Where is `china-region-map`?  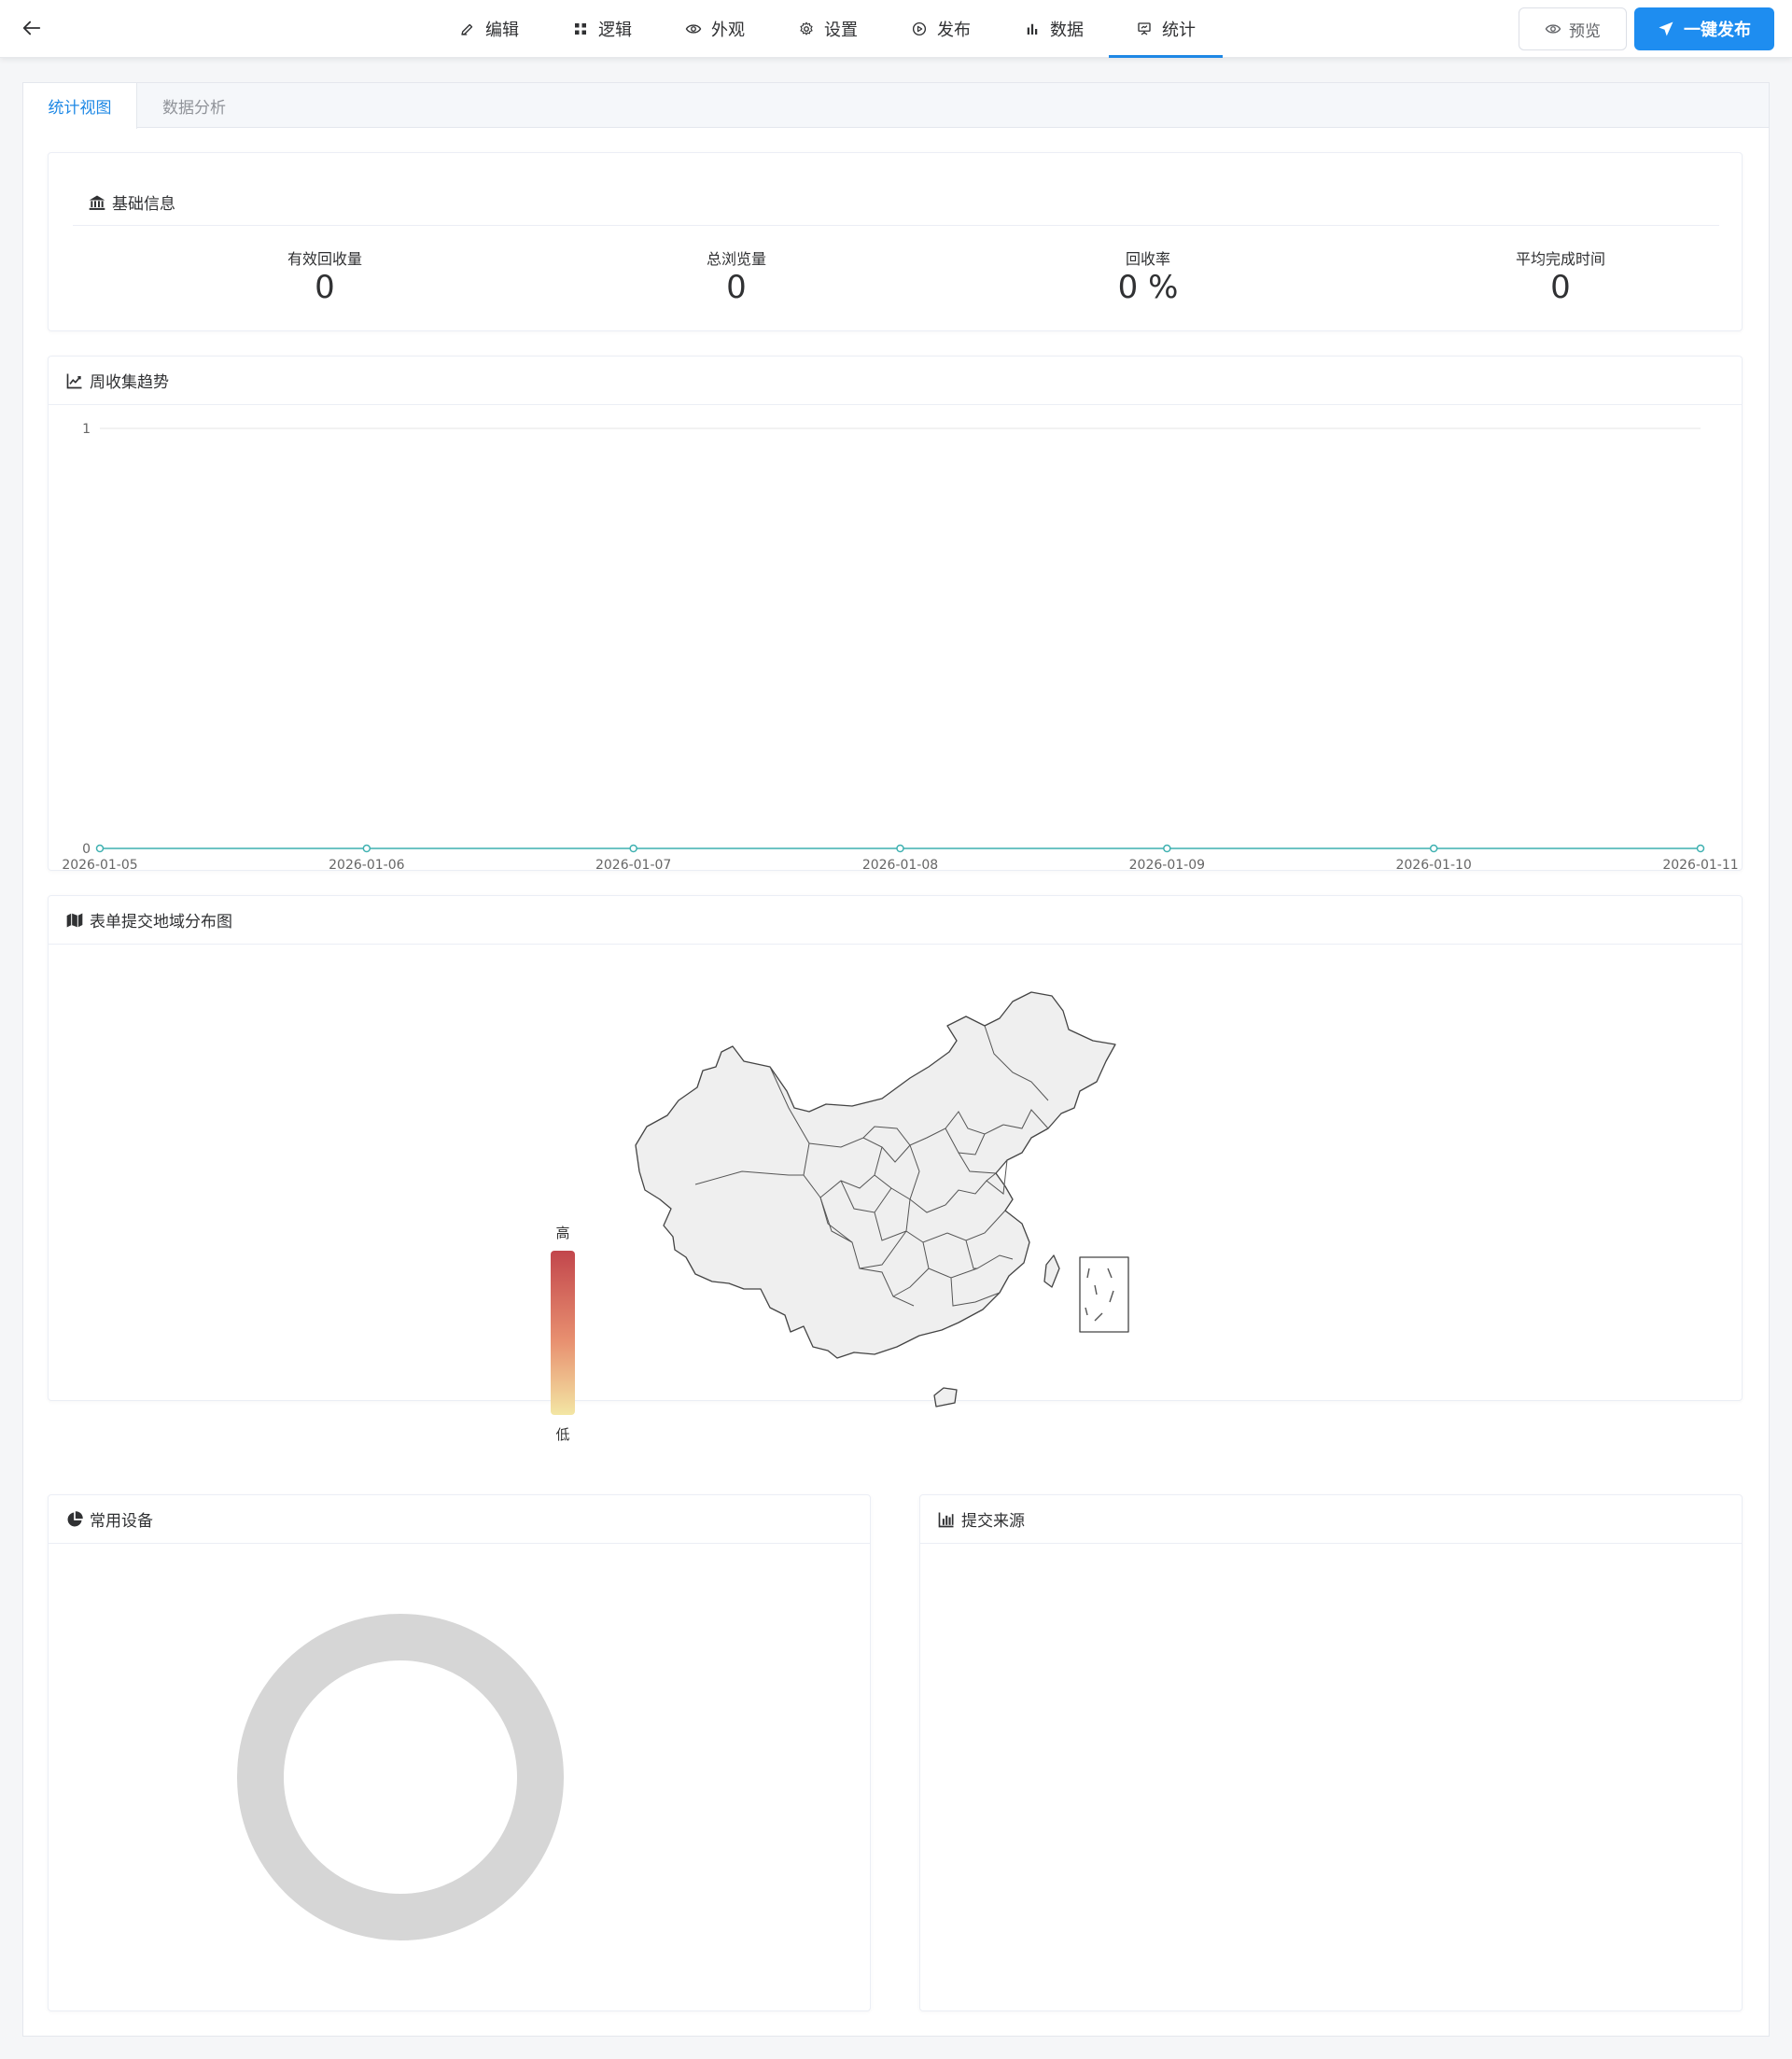
china-region-map is located at coordinates (882, 1199).